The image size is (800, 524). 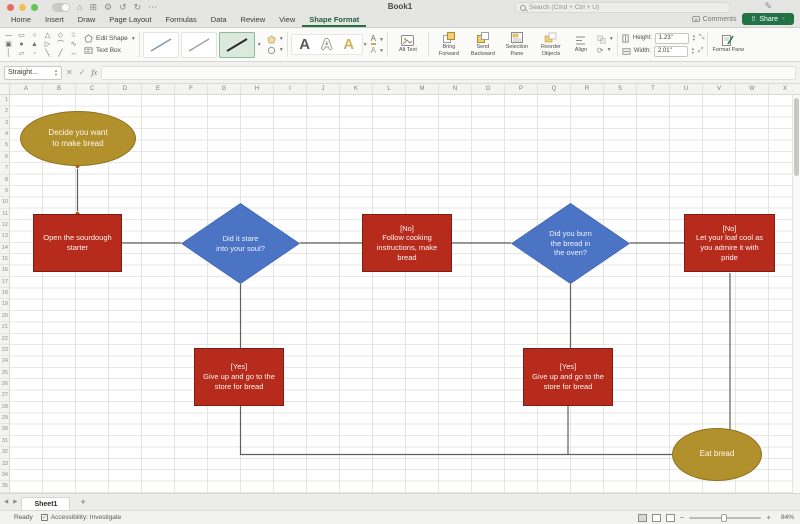 I want to click on zoom-slider, so click(x=725, y=517).